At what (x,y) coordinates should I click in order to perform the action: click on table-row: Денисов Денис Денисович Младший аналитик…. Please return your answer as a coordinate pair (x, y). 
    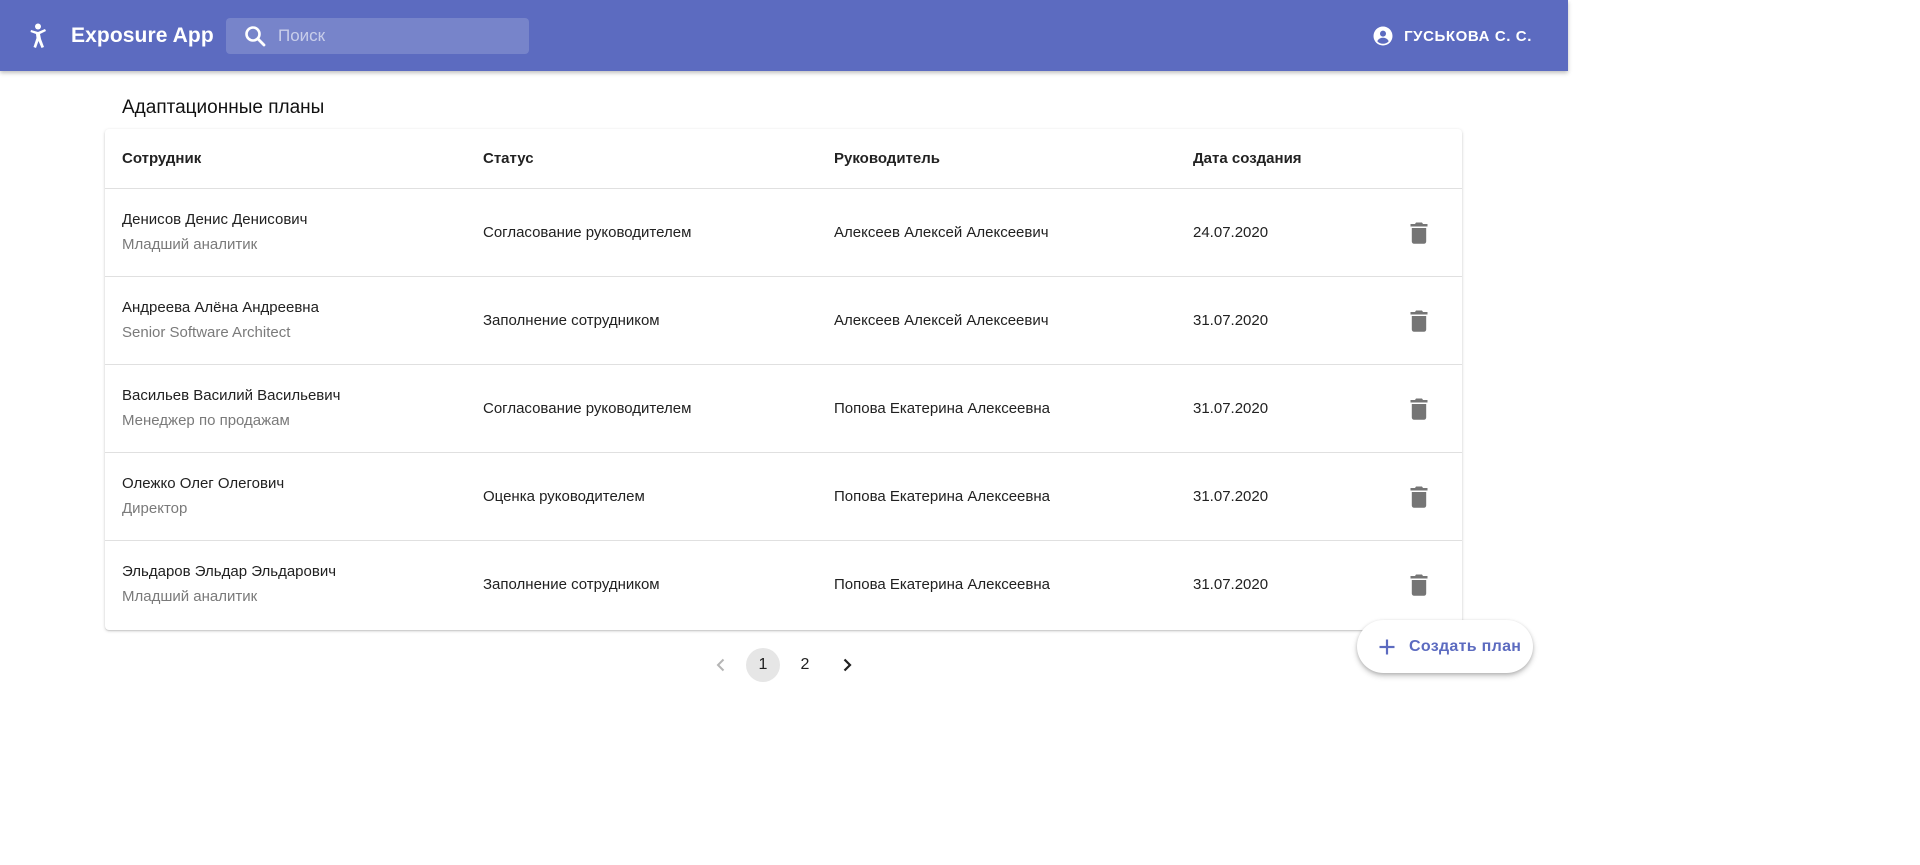
    Looking at the image, I should click on (783, 233).